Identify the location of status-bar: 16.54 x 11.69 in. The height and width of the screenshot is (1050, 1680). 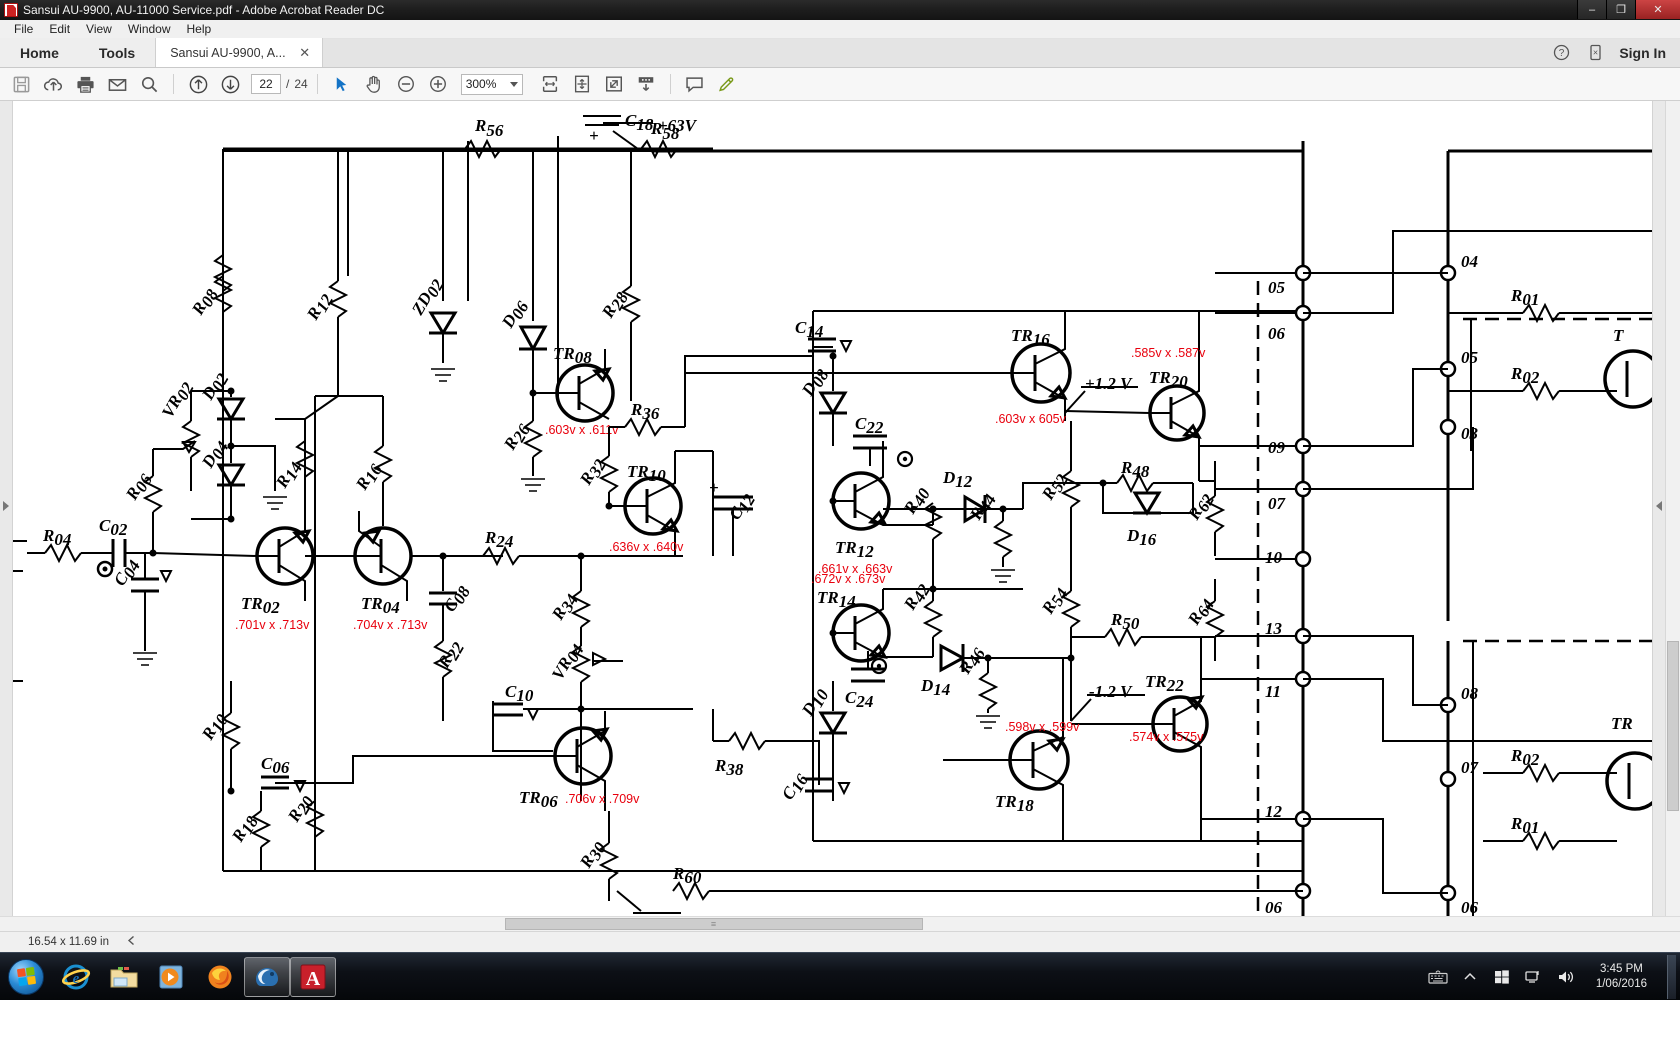
(840, 941).